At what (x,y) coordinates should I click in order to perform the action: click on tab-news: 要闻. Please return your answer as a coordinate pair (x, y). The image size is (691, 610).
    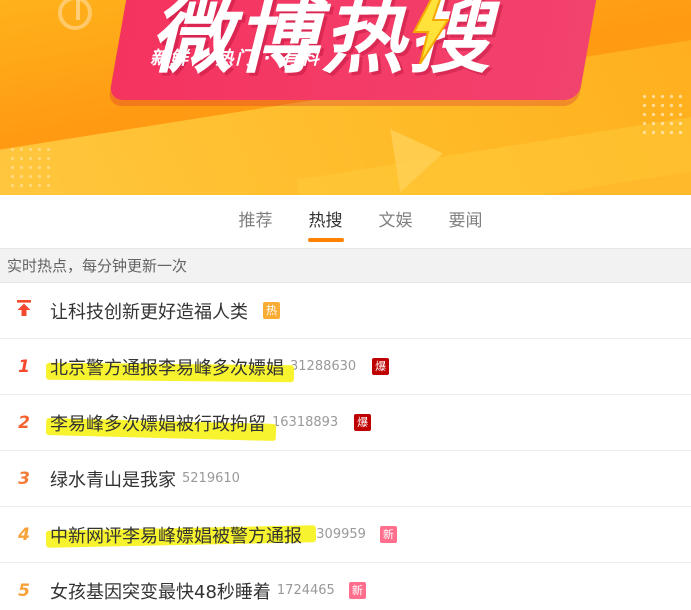
    Looking at the image, I should click on (466, 221).